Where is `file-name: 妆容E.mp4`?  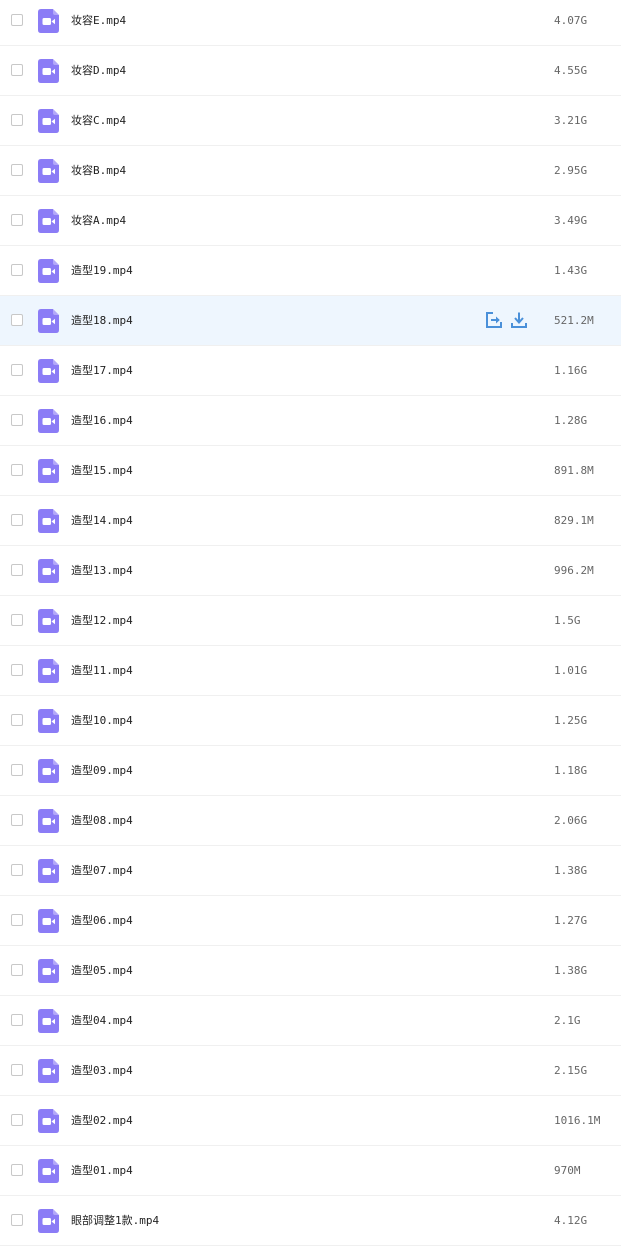 file-name: 妆容E.mp4 is located at coordinates (98, 21).